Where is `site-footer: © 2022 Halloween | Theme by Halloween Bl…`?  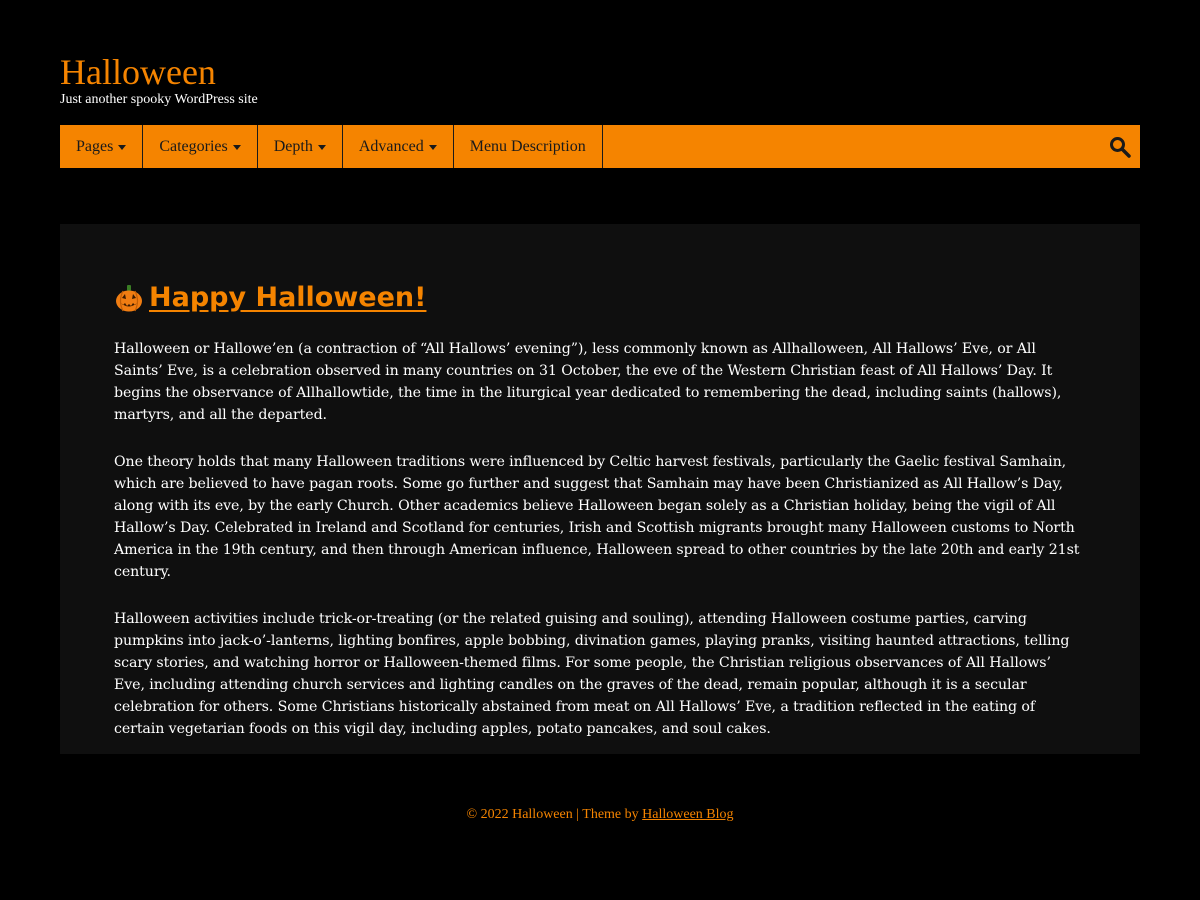 site-footer: © 2022 Halloween | Theme by Halloween Bl… is located at coordinates (600, 815).